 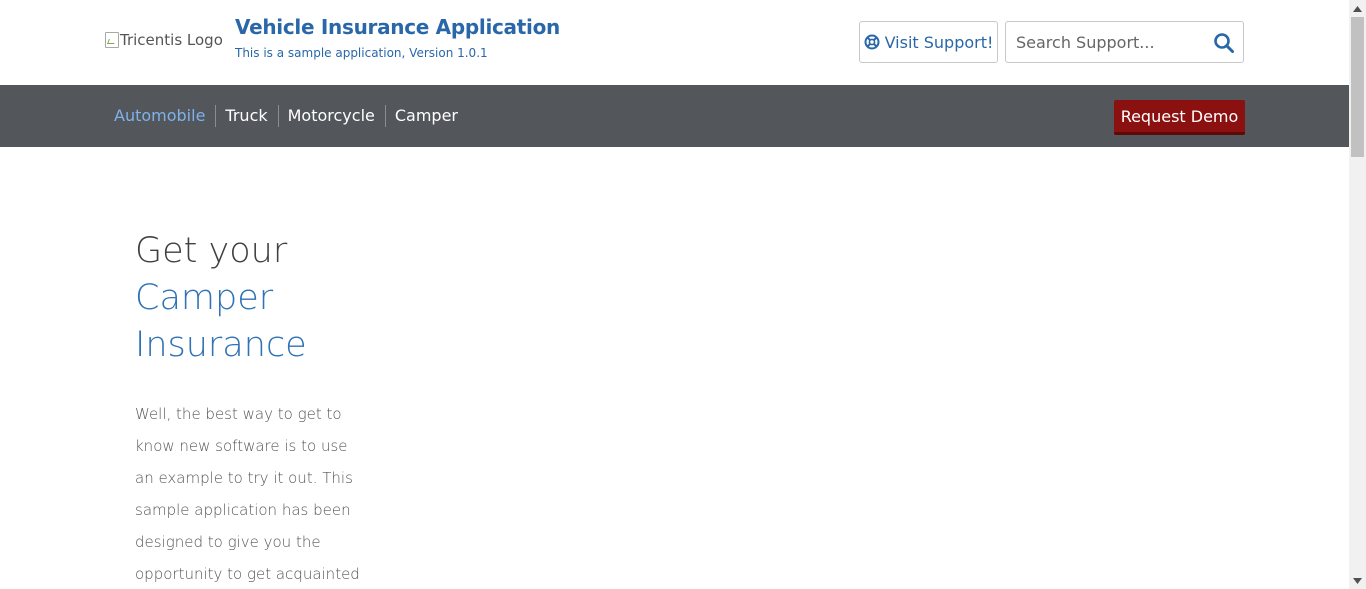 What do you see at coordinates (112, 40) in the screenshot?
I see `broken-image-icon` at bounding box center [112, 40].